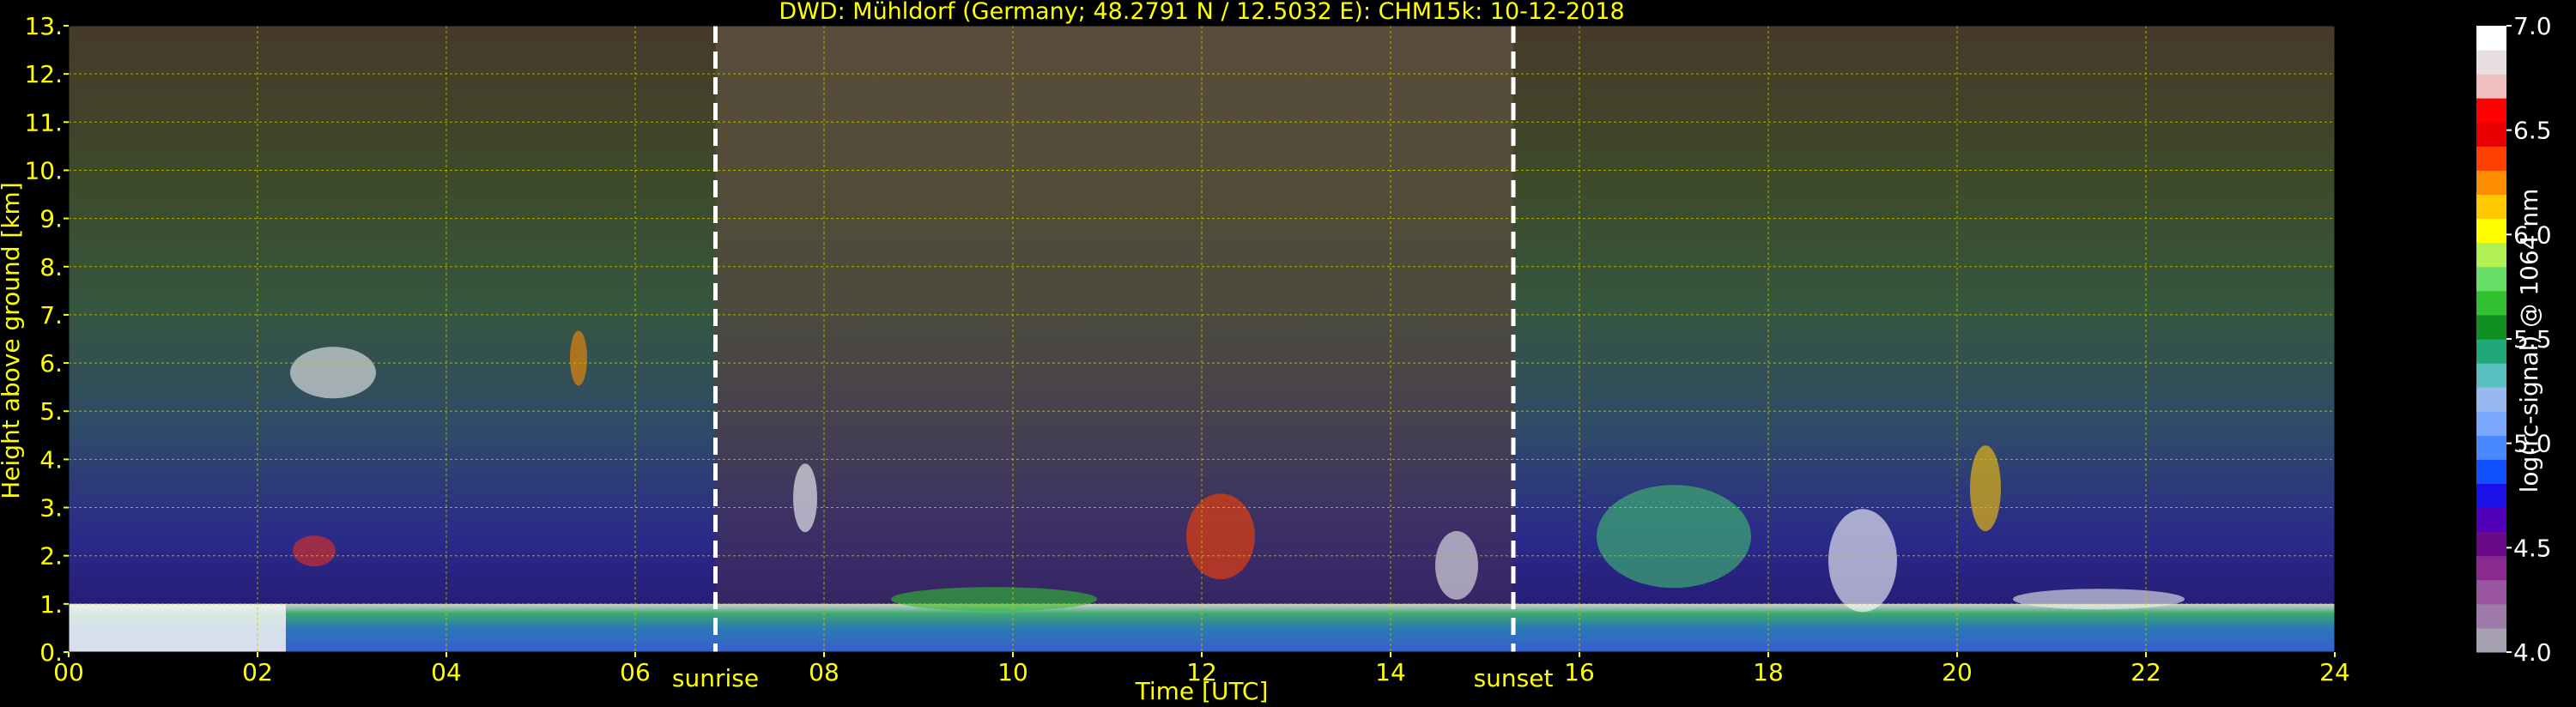  I want to click on x-tick-label: 16, so click(1579, 672).